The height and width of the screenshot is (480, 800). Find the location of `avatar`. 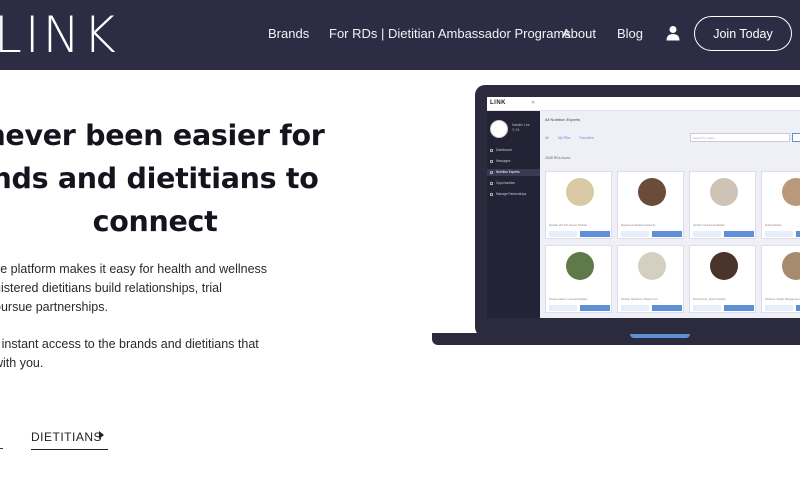

avatar is located at coordinates (499, 129).